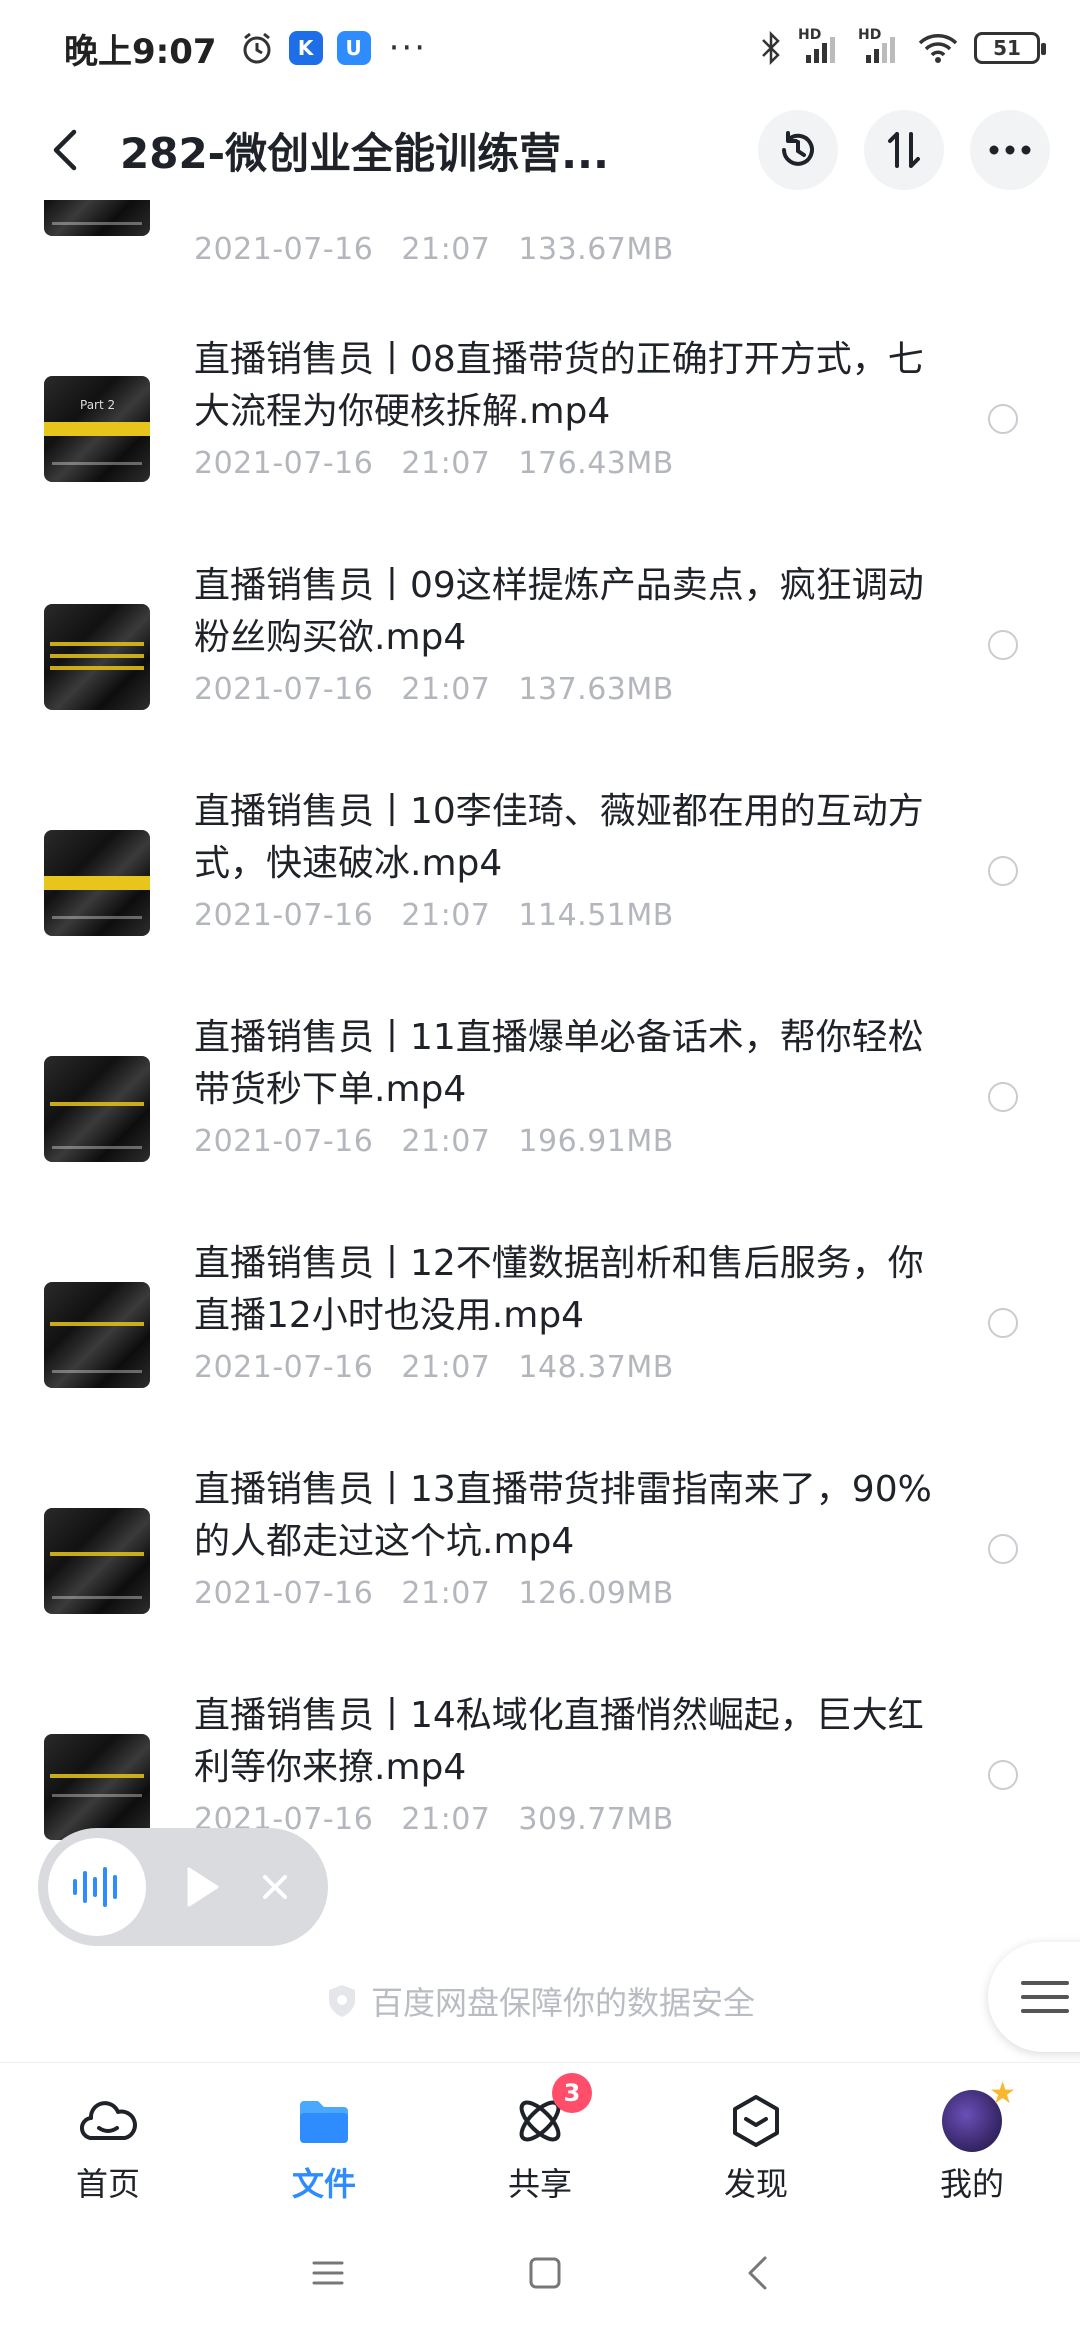 The image size is (1080, 2340). I want to click on battery-indicator: 51, so click(1010, 48).